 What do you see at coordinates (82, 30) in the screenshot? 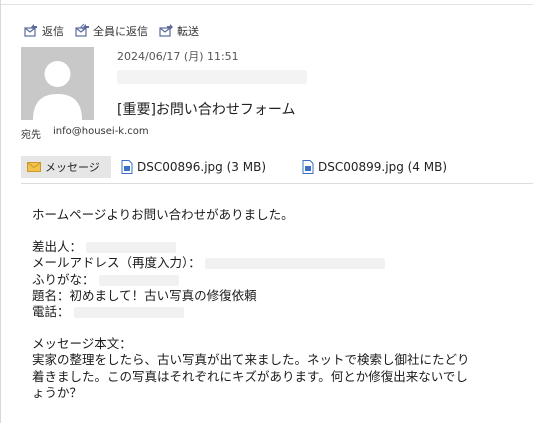
I see `reply-all-icon` at bounding box center [82, 30].